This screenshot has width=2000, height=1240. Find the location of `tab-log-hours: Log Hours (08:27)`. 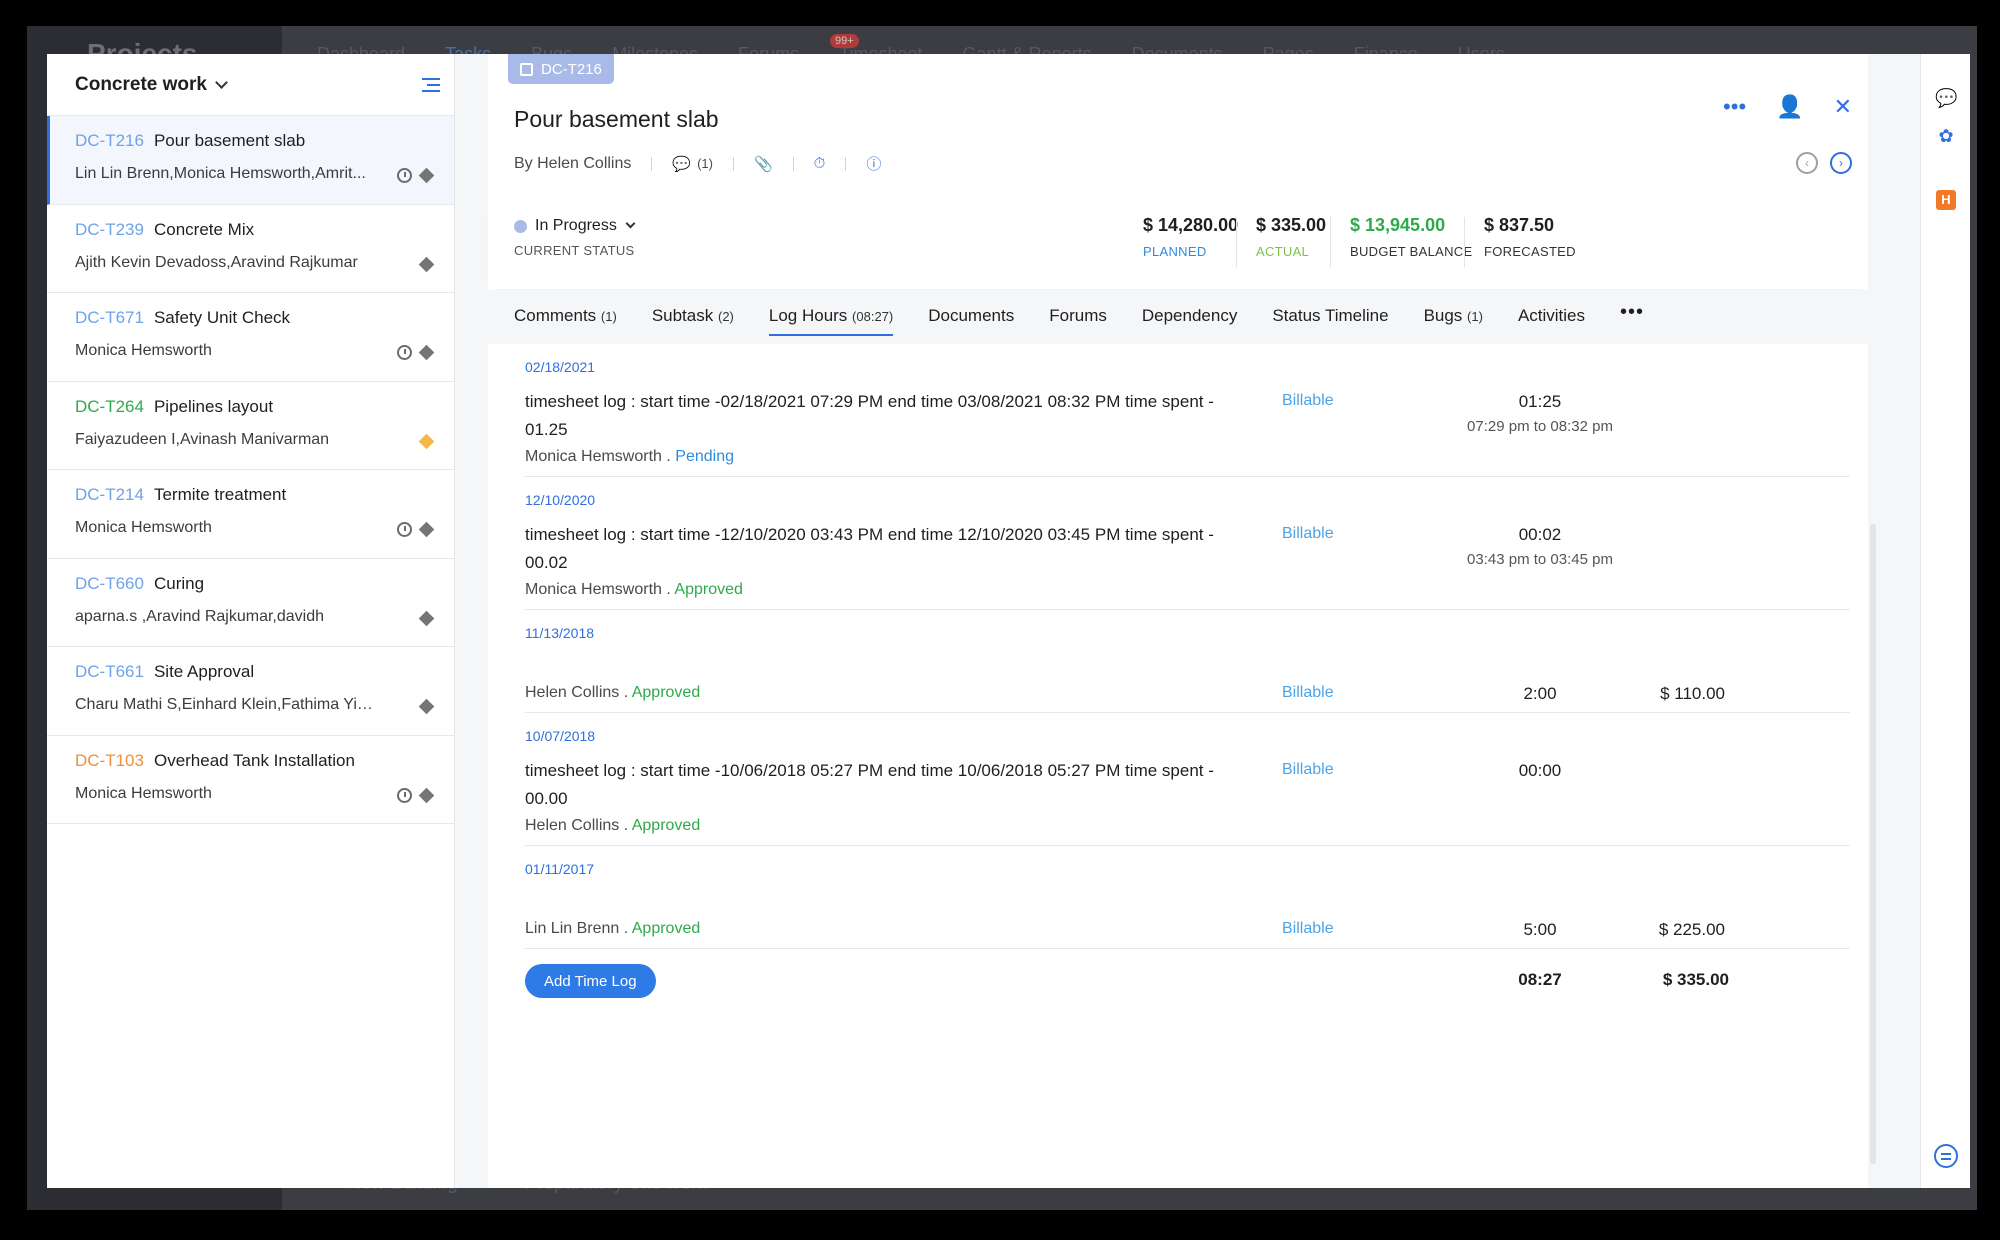

tab-log-hours: Log Hours (08:27) is located at coordinates (831, 321).